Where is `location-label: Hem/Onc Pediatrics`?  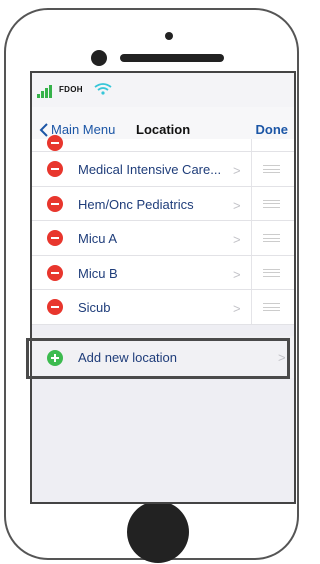
location-label: Hem/Onc Pediatrics is located at coordinates (136, 204).